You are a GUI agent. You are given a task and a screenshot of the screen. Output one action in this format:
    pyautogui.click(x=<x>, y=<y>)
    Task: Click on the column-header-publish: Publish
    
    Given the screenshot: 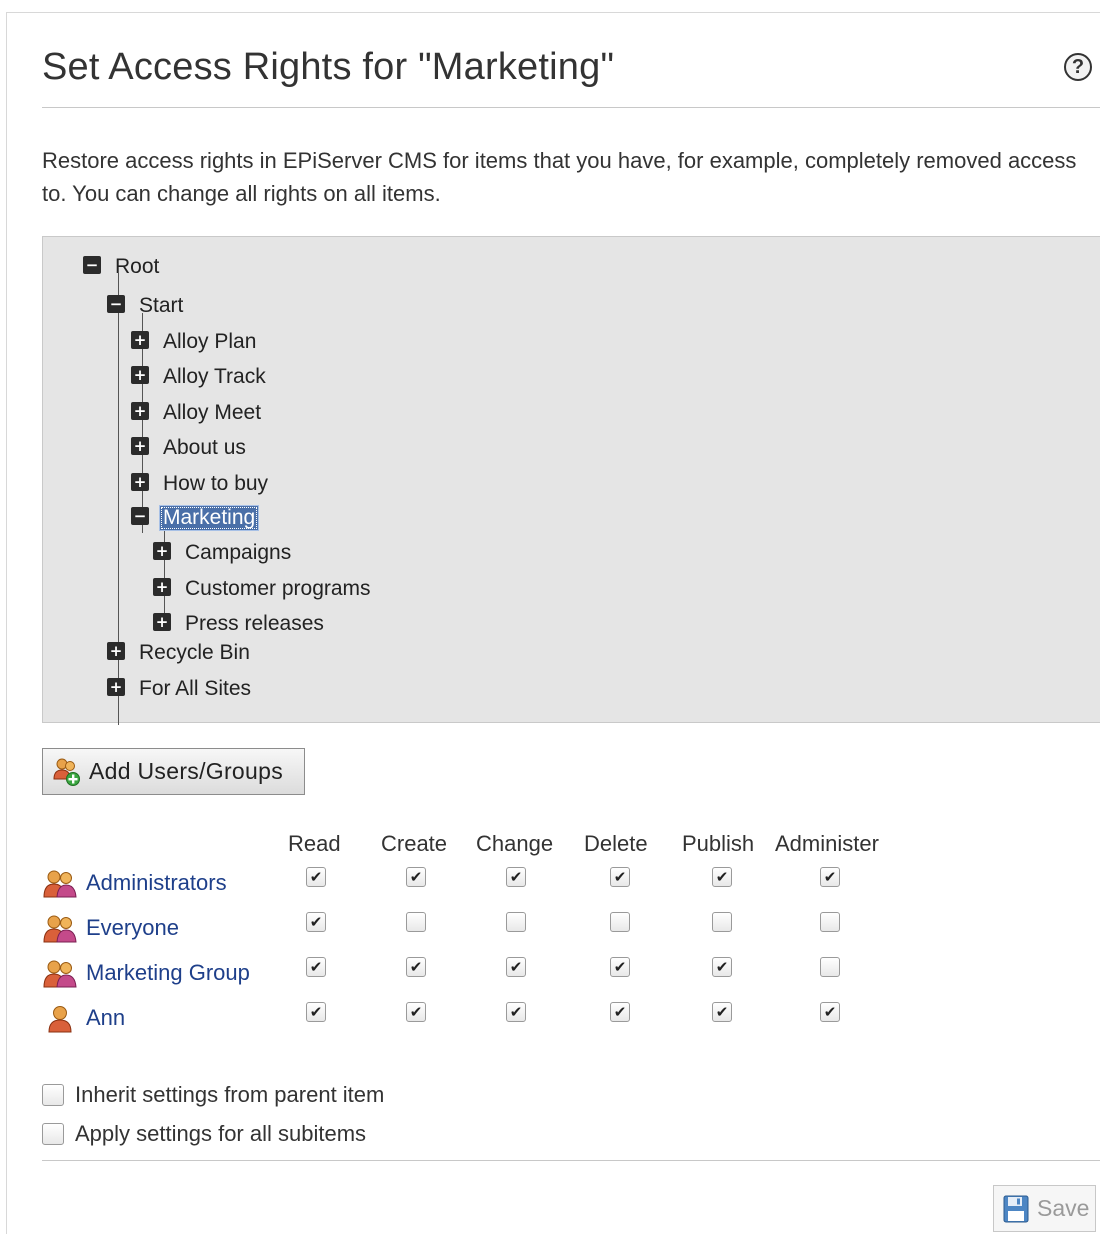 What is the action you would take?
    pyautogui.click(x=718, y=843)
    